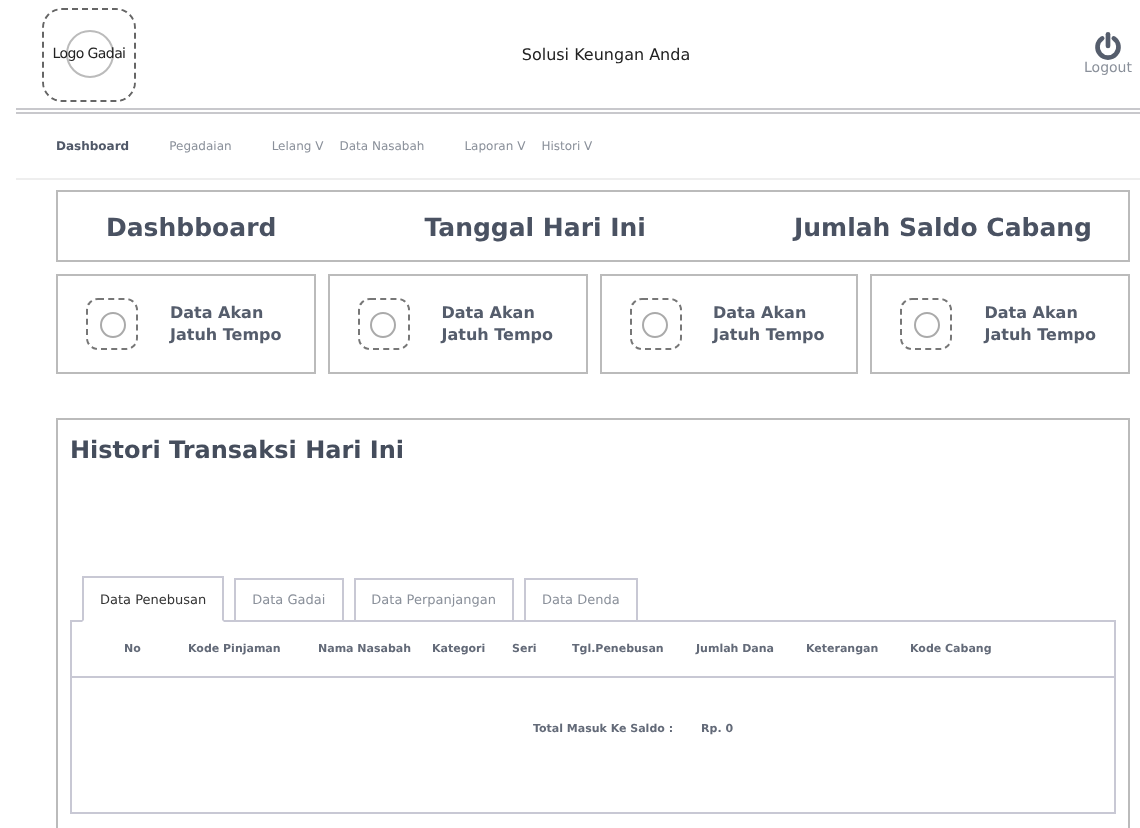 The width and height of the screenshot is (1140, 828). I want to click on summary-heading: Tanggal Hari Ini, so click(535, 226).